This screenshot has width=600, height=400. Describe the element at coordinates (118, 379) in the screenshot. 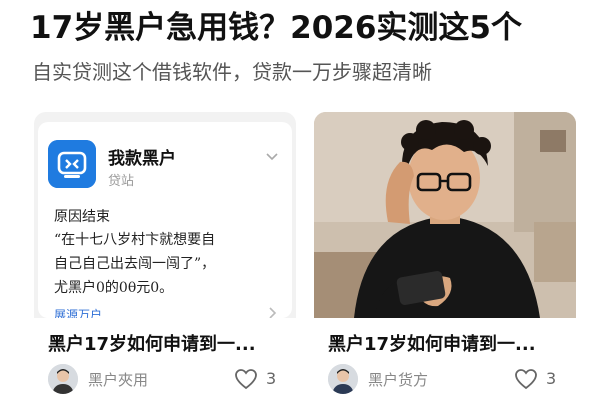

I see `author-name: 黑户夾用` at that location.